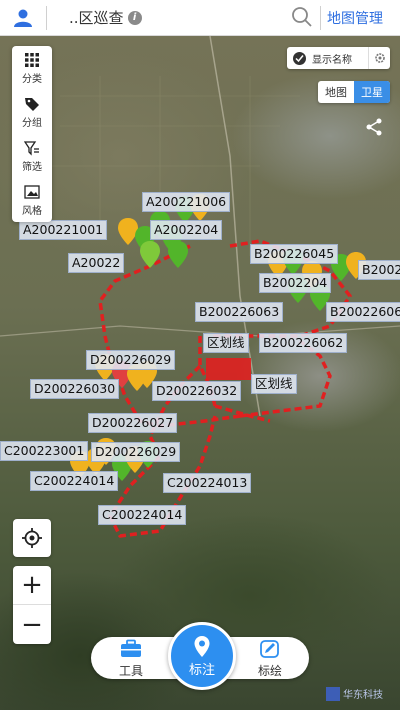 The image size is (400, 710). Describe the element at coordinates (355, 18) in the screenshot. I see `map-manage-button: 地图管理` at that location.